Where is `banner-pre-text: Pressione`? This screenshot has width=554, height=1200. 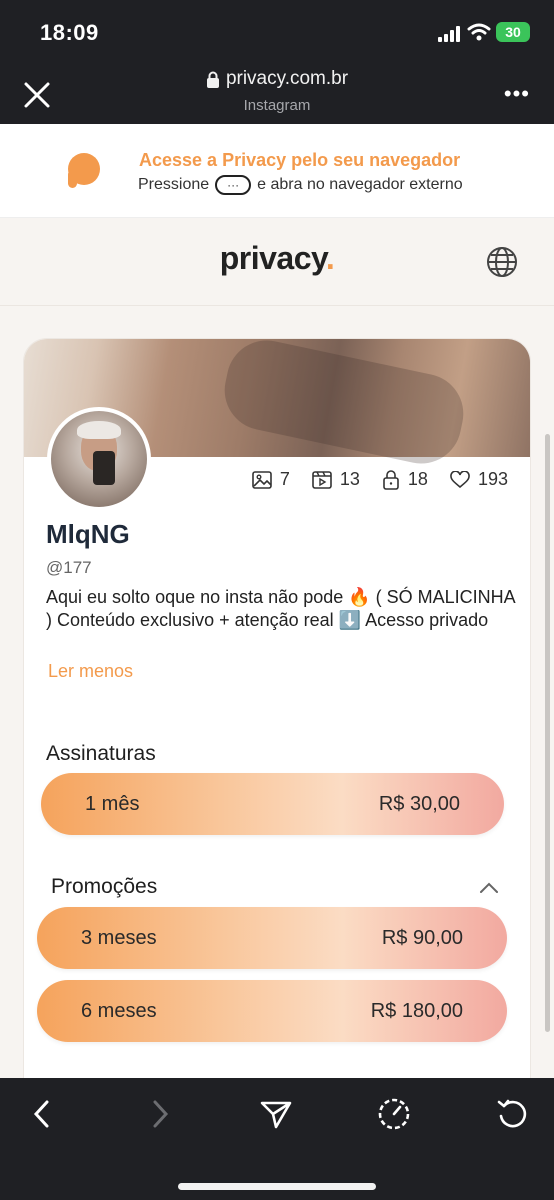
banner-pre-text: Pressione is located at coordinates (174, 184).